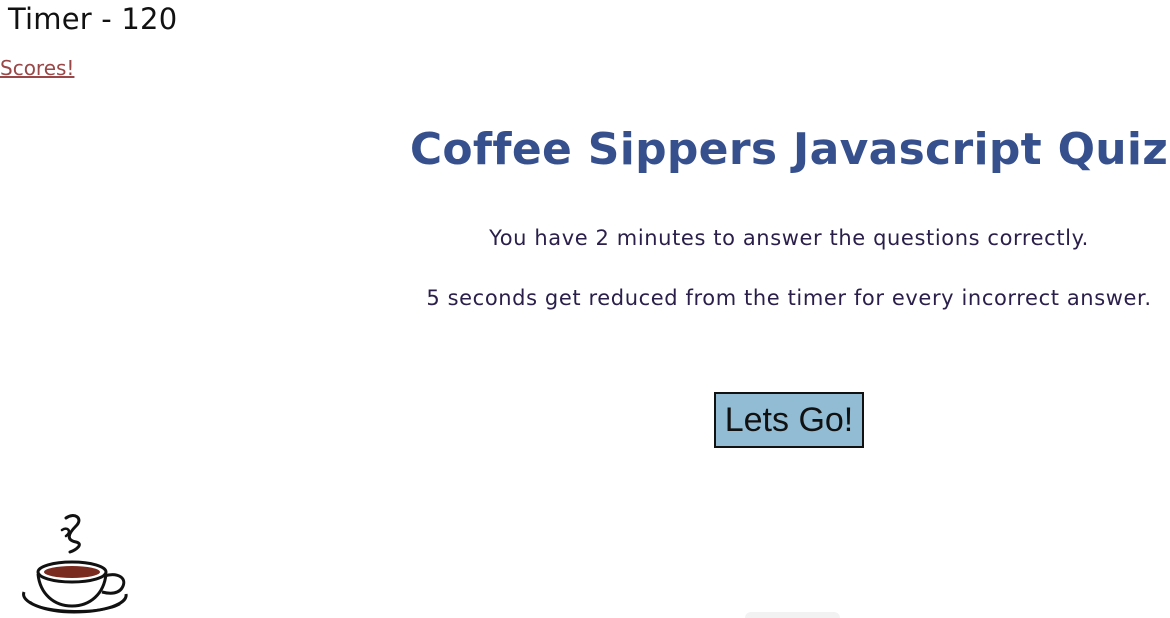 This screenshot has width=1170, height=618. I want to click on partial-footer-element, so click(792, 615).